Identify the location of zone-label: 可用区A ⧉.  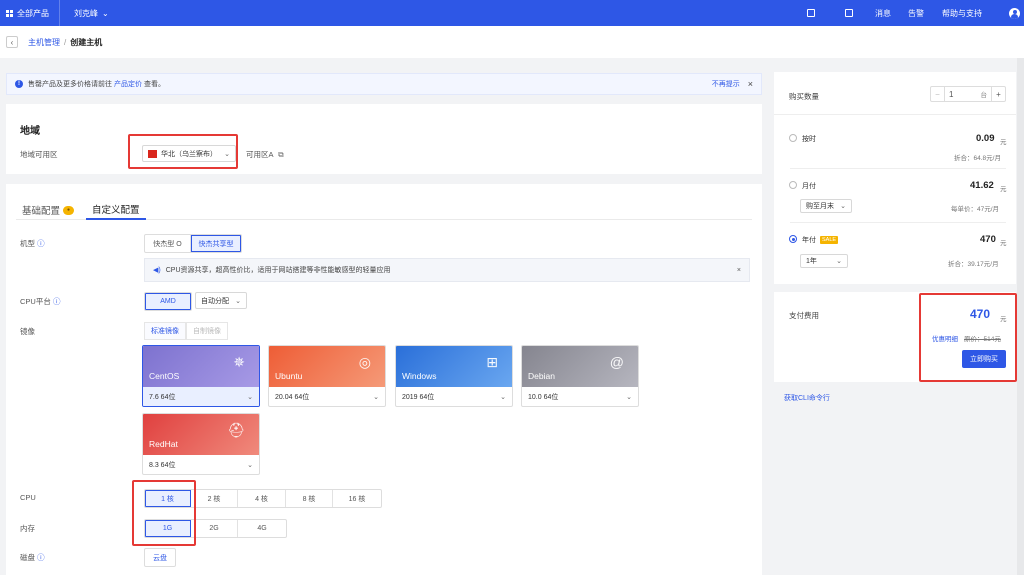
(265, 154).